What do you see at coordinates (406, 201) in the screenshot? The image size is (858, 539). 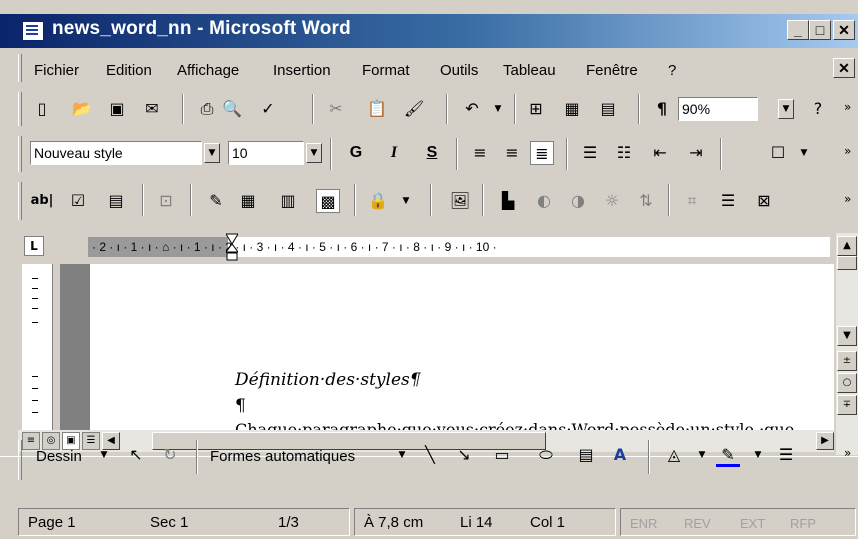 I see `protect-dropdown-icon: ▼` at bounding box center [406, 201].